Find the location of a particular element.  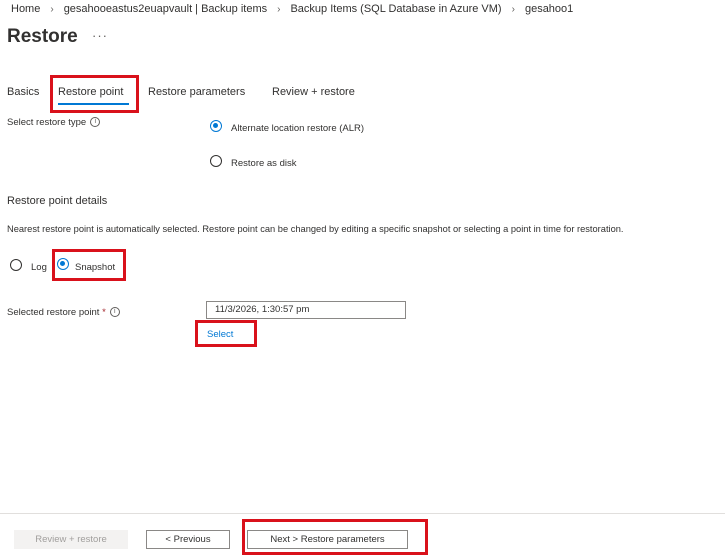

radio-snapshot is located at coordinates (63, 264).